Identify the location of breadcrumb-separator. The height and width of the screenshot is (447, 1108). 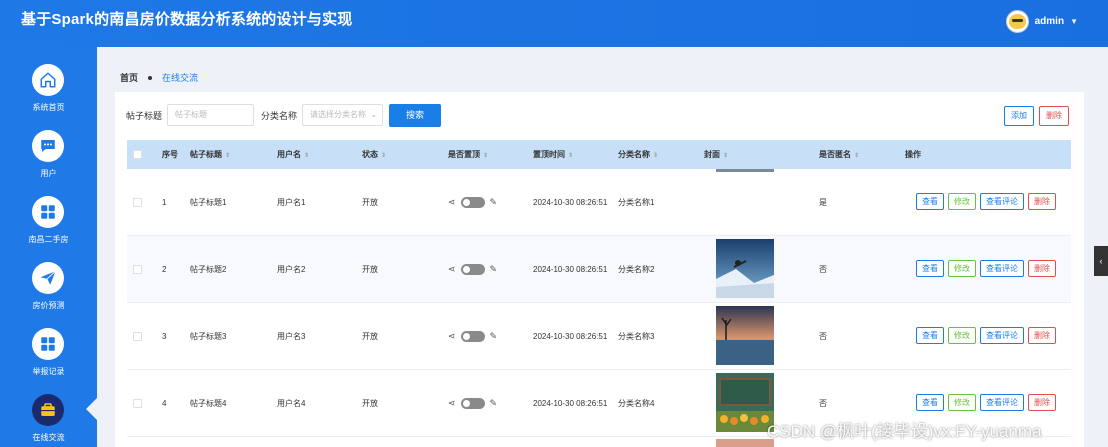
(150, 77).